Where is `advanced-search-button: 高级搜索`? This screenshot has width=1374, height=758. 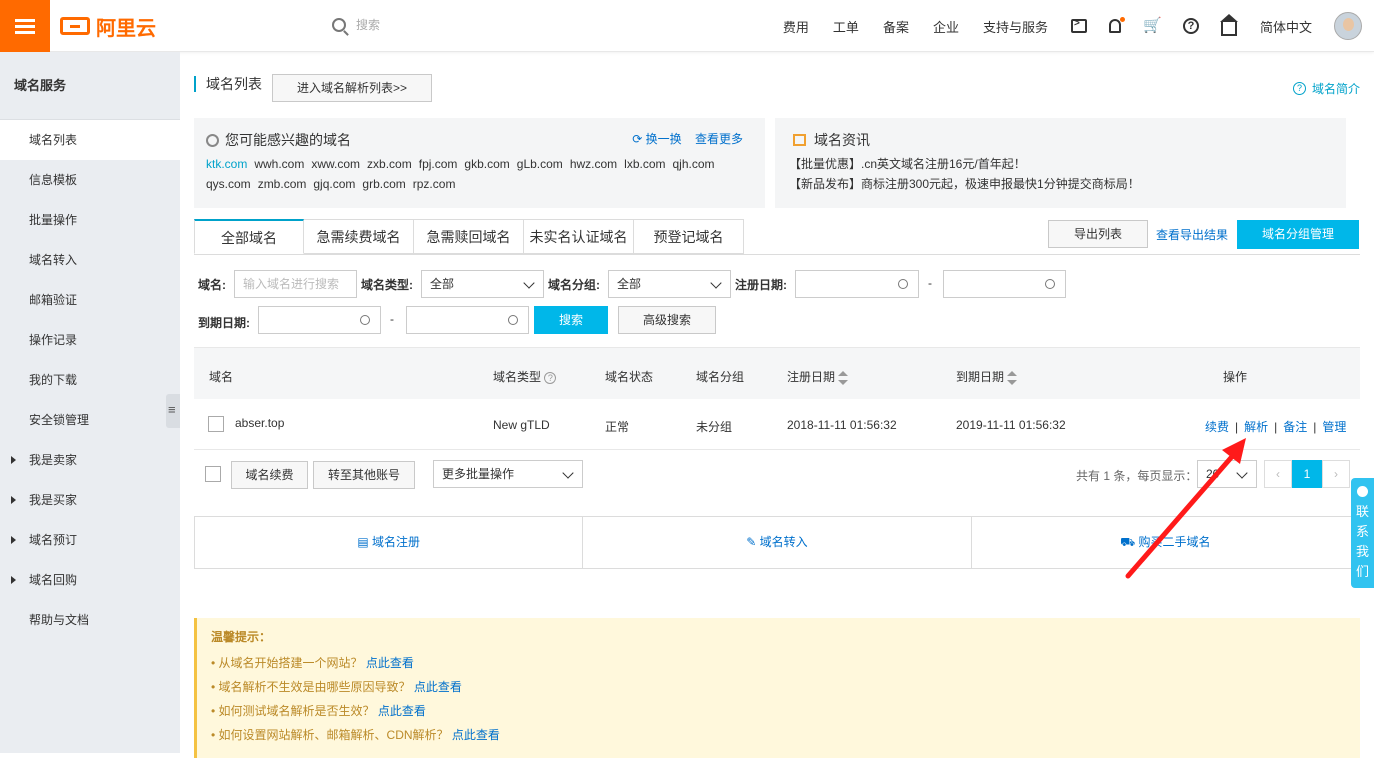 advanced-search-button: 高级搜索 is located at coordinates (667, 320).